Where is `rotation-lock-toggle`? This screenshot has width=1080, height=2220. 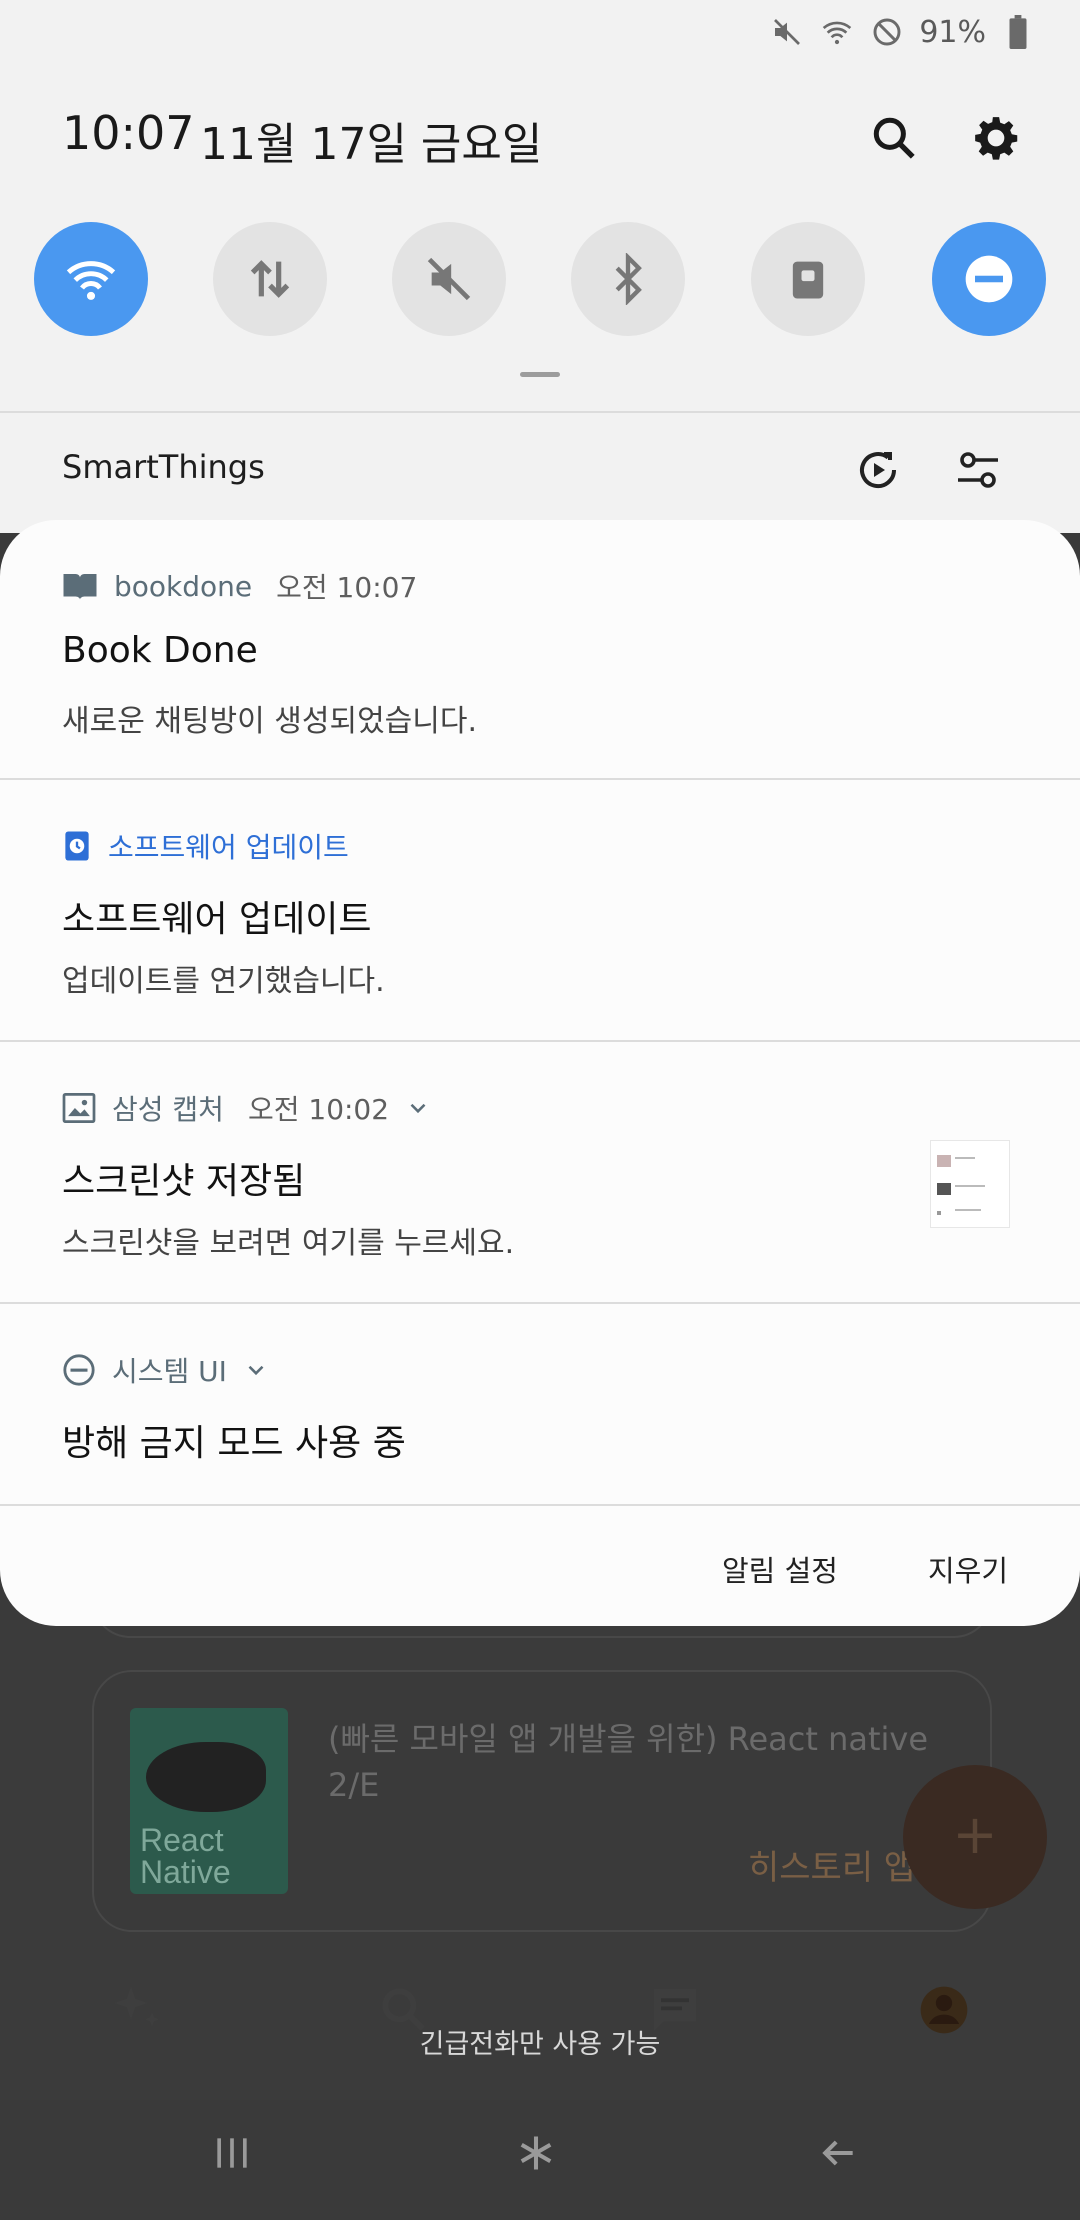 rotation-lock-toggle is located at coordinates (808, 279).